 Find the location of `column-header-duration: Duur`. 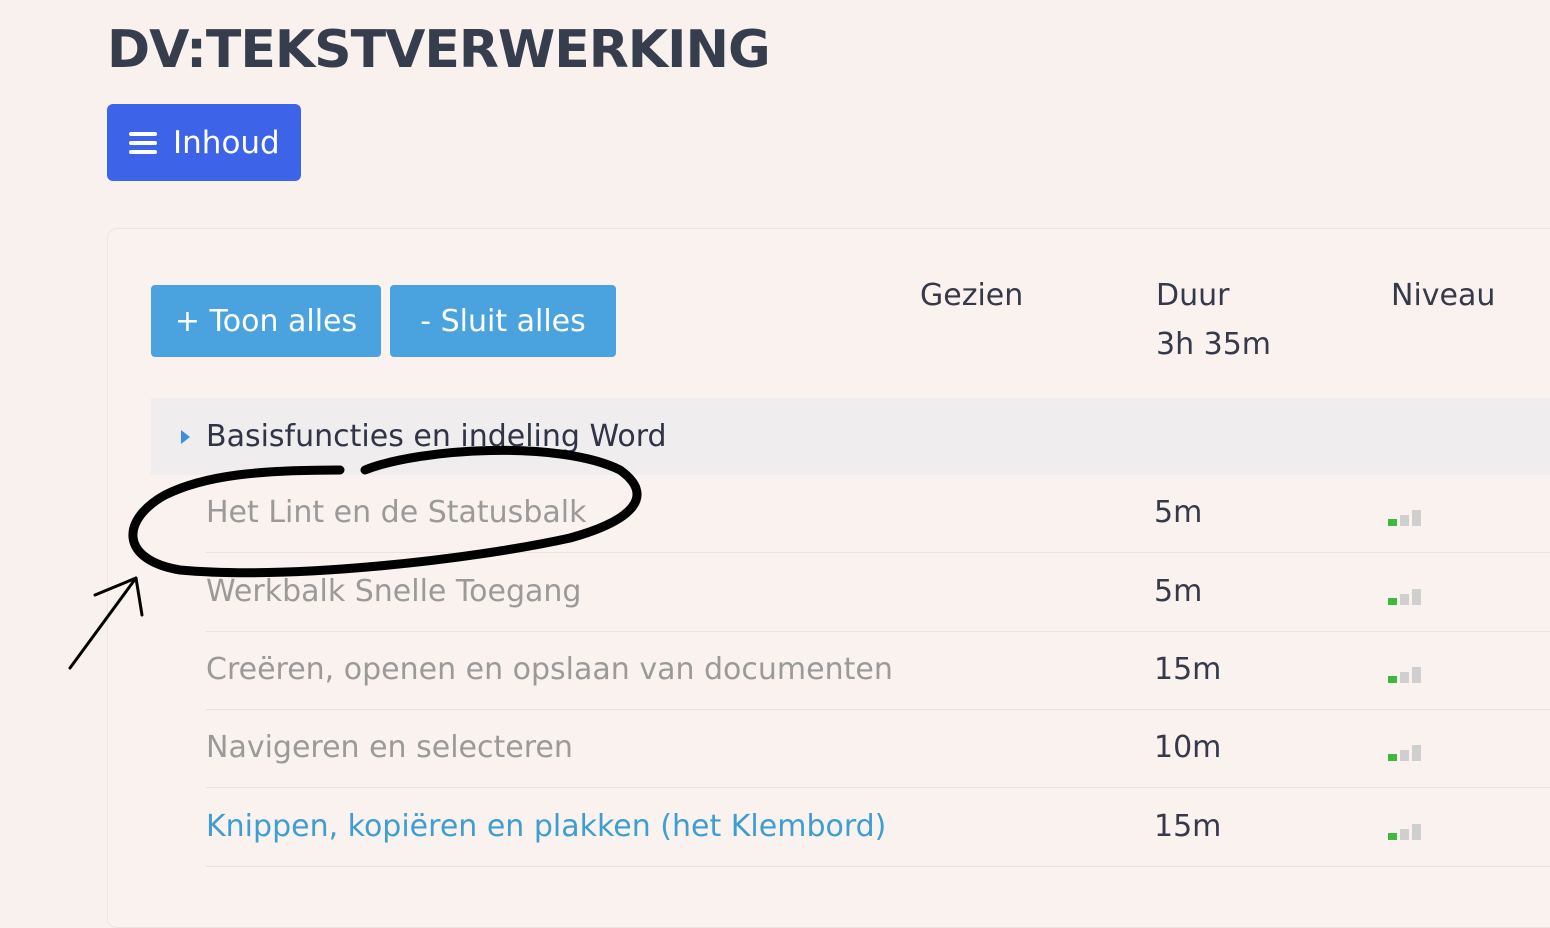

column-header-duration: Duur is located at coordinates (1193, 295).